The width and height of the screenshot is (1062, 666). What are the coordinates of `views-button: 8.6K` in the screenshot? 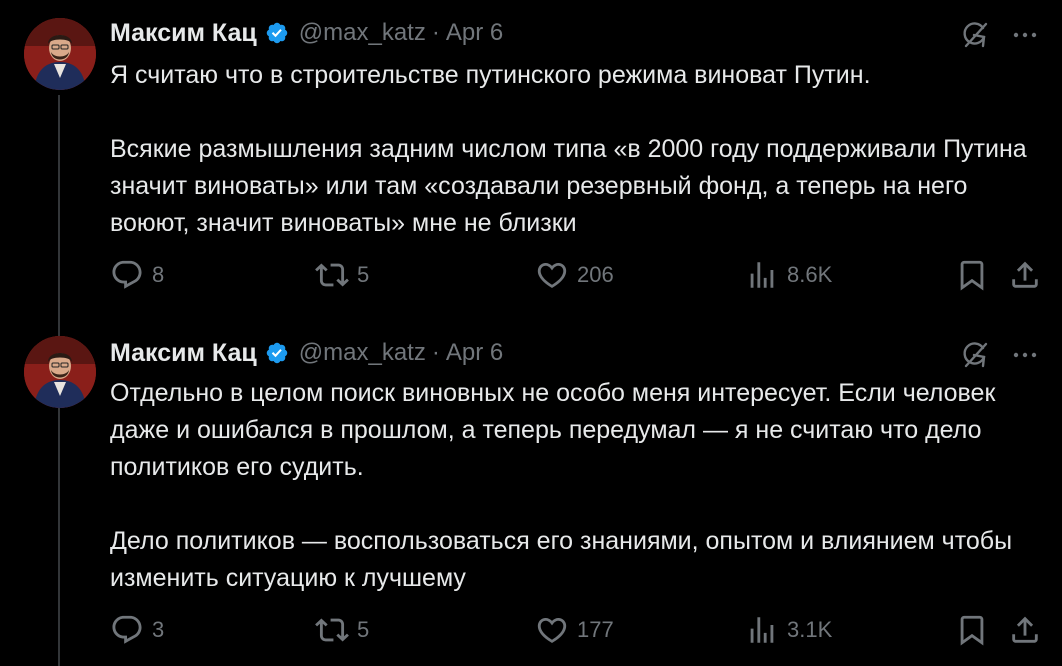 It's located at (788, 275).